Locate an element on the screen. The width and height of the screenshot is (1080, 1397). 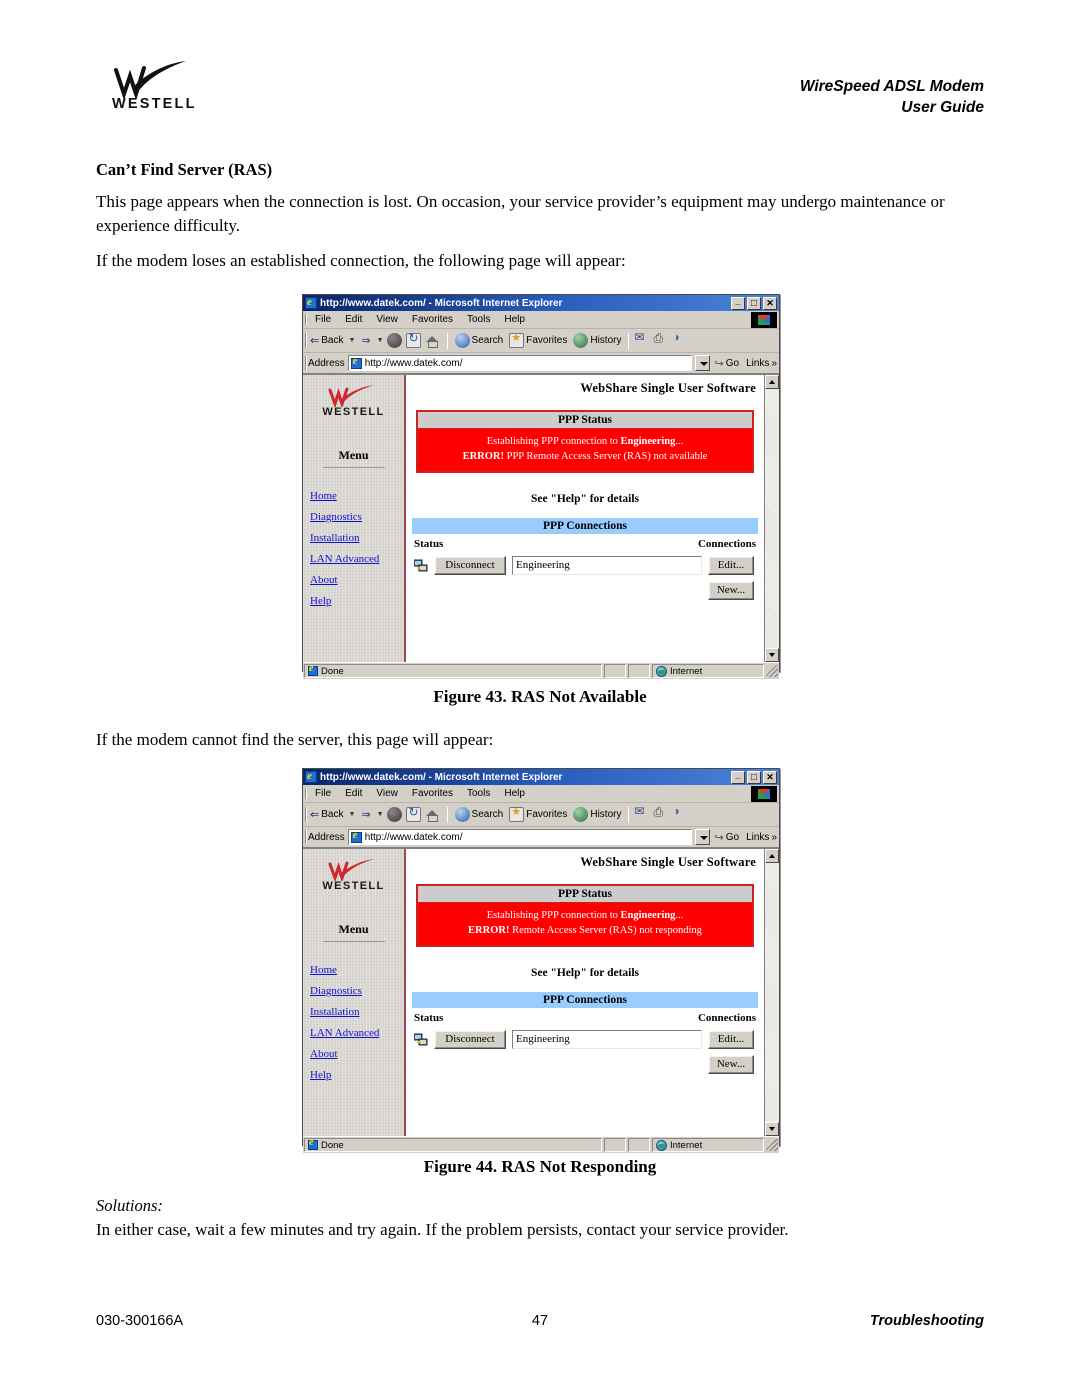
go-button-2: Go is located at coordinates (726, 837).